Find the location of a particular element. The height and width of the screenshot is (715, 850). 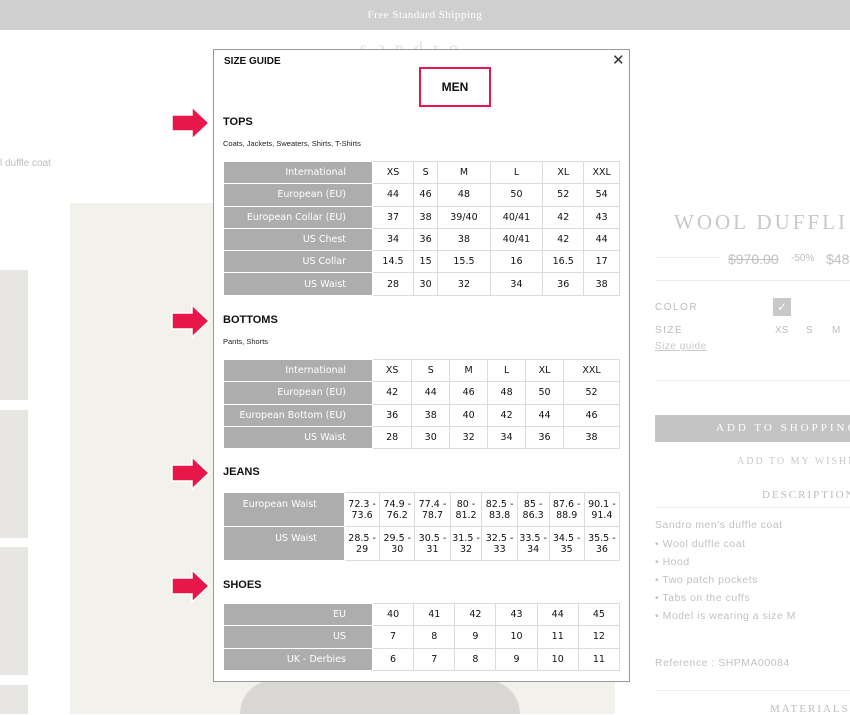

sale-price: $48 is located at coordinates (838, 259).